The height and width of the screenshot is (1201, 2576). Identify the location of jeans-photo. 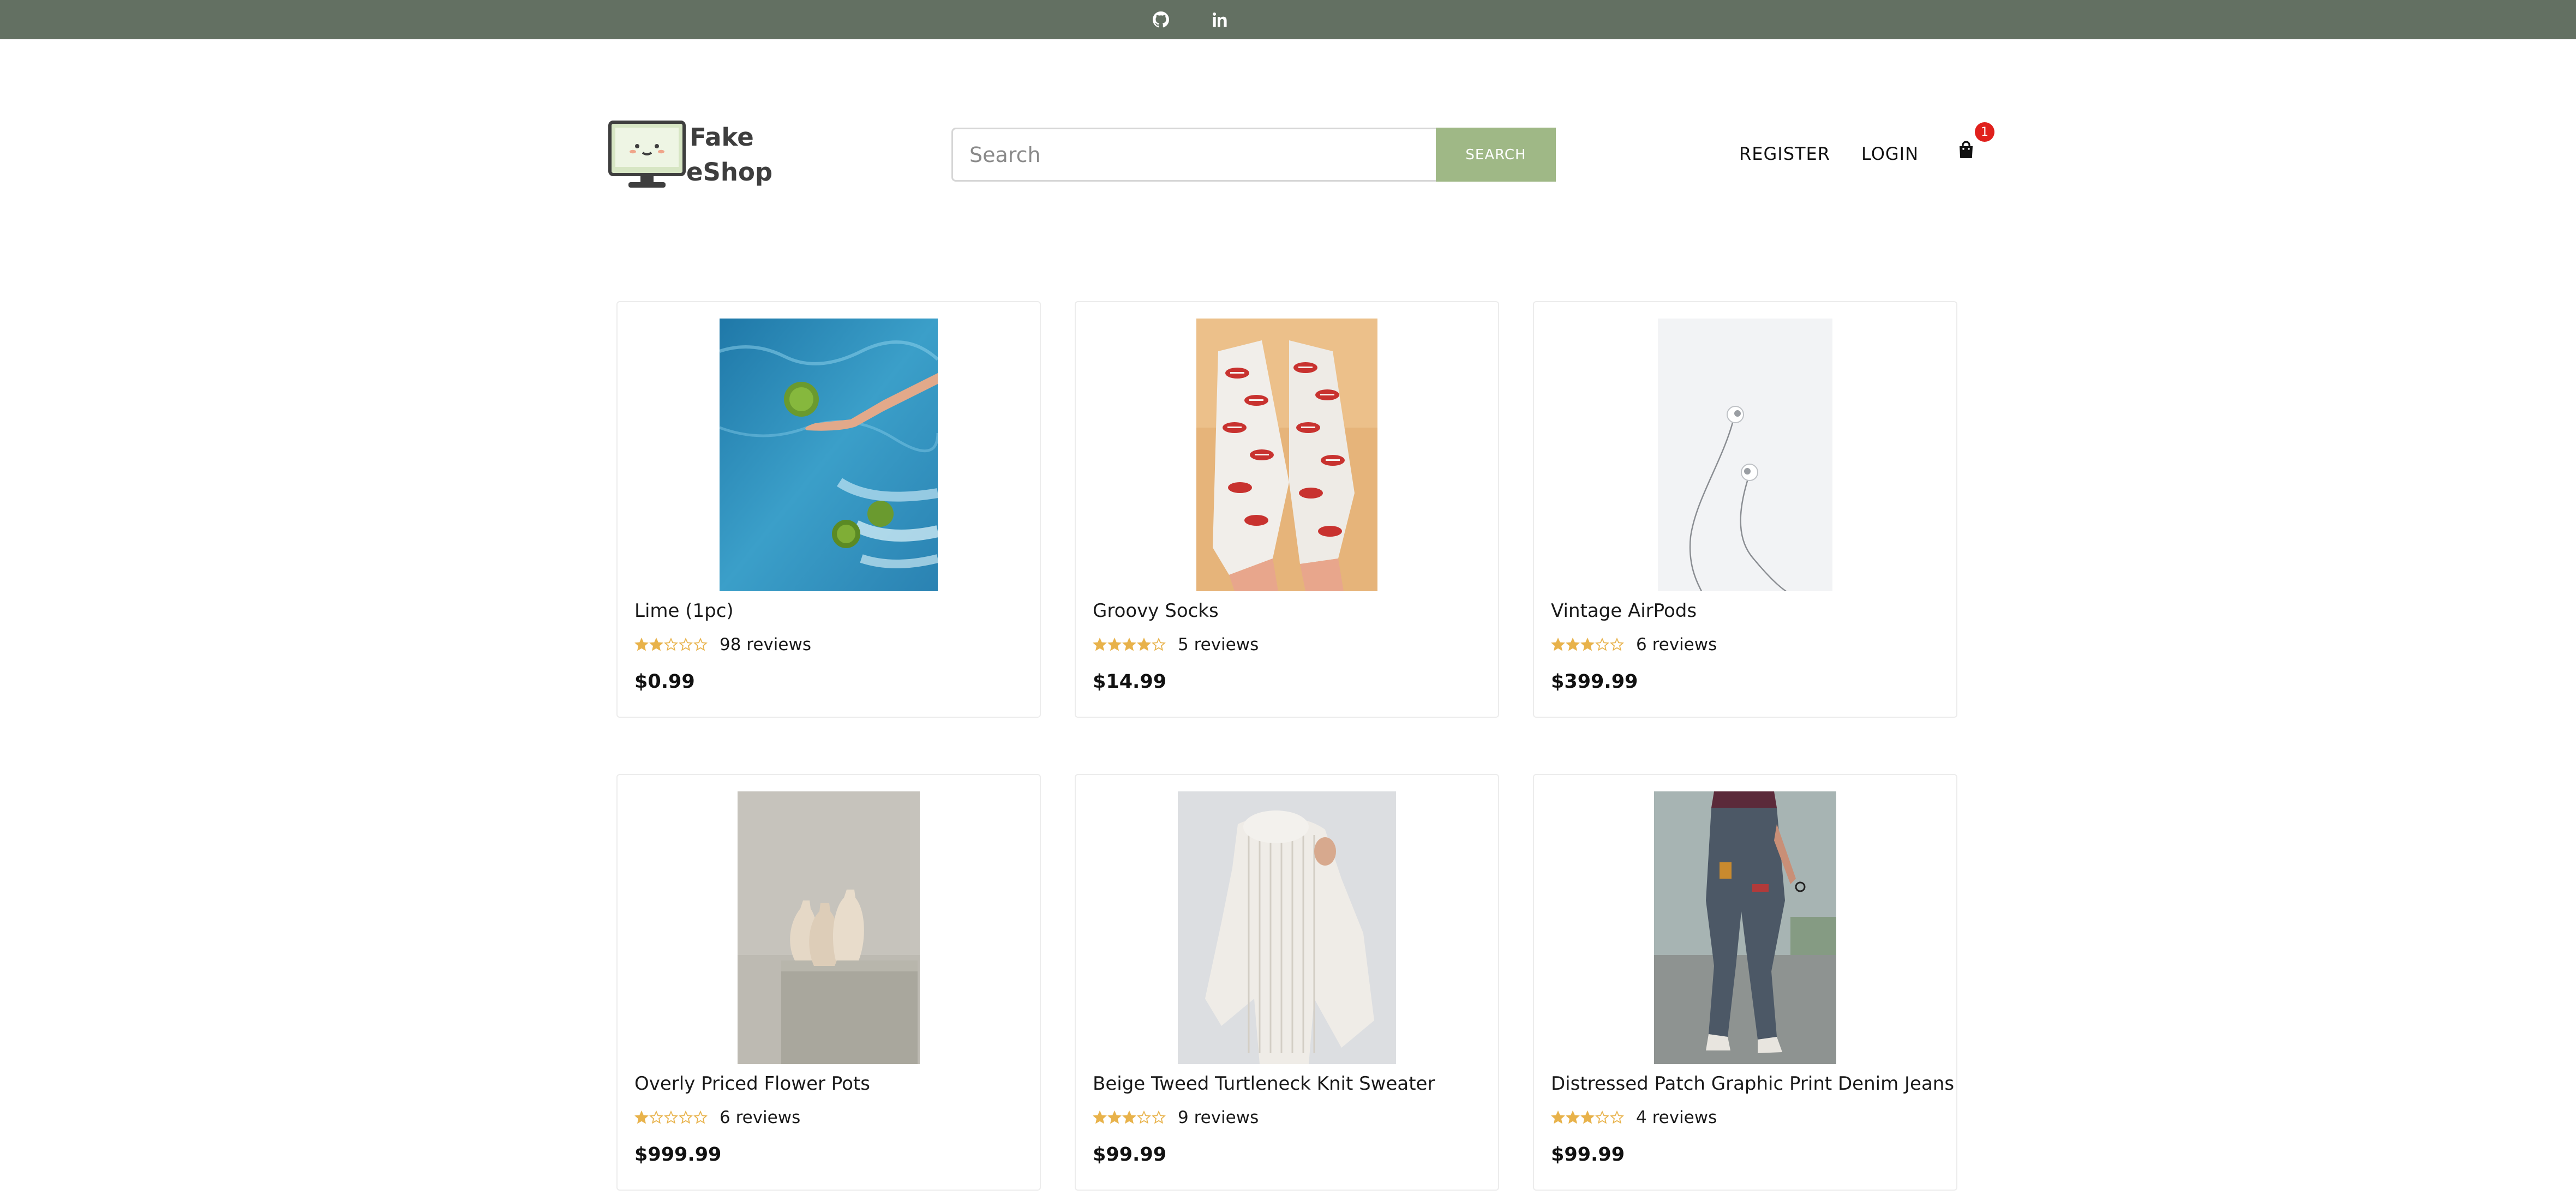
(1745, 927).